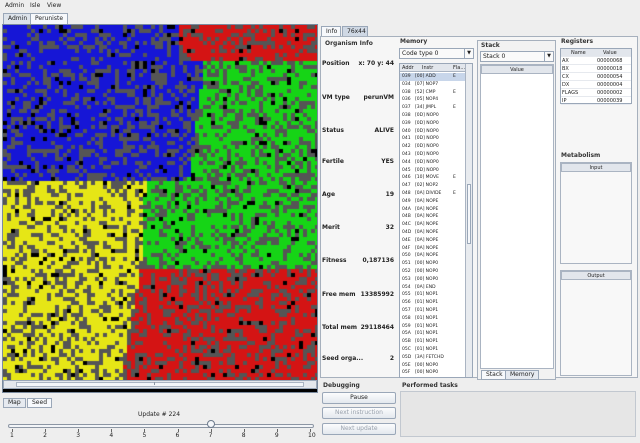 Image resolution: width=640 pixels, height=443 pixels. I want to click on tab-peruniste: Peruniste, so click(49, 18).